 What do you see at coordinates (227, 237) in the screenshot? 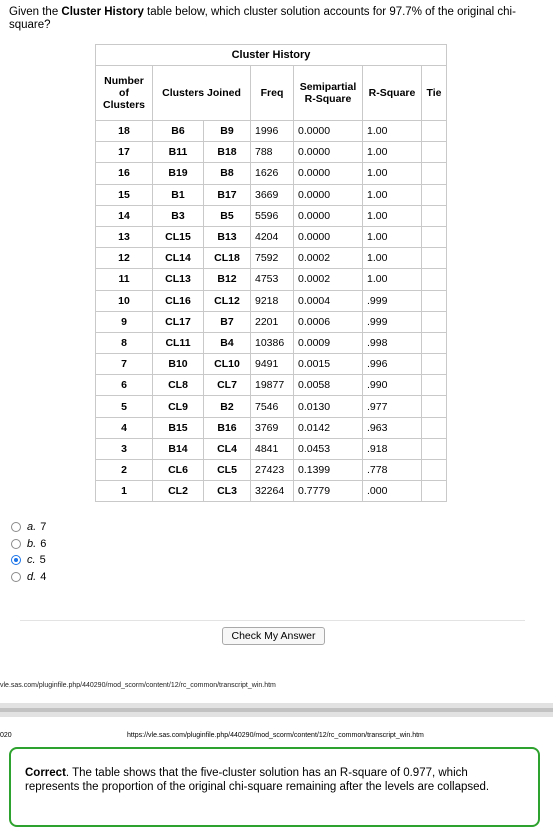
I see `cell-cluster-joined-2: B13` at bounding box center [227, 237].